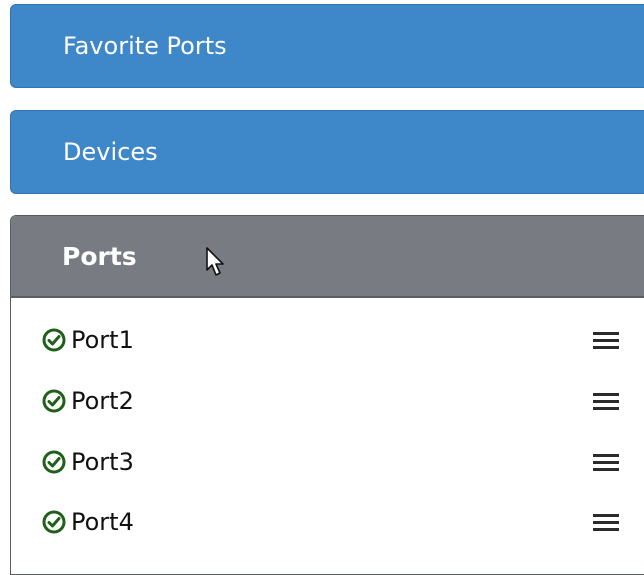 This screenshot has height=575, width=644. Describe the element at coordinates (327, 152) in the screenshot. I see `devices-panel-header: Devices` at that location.